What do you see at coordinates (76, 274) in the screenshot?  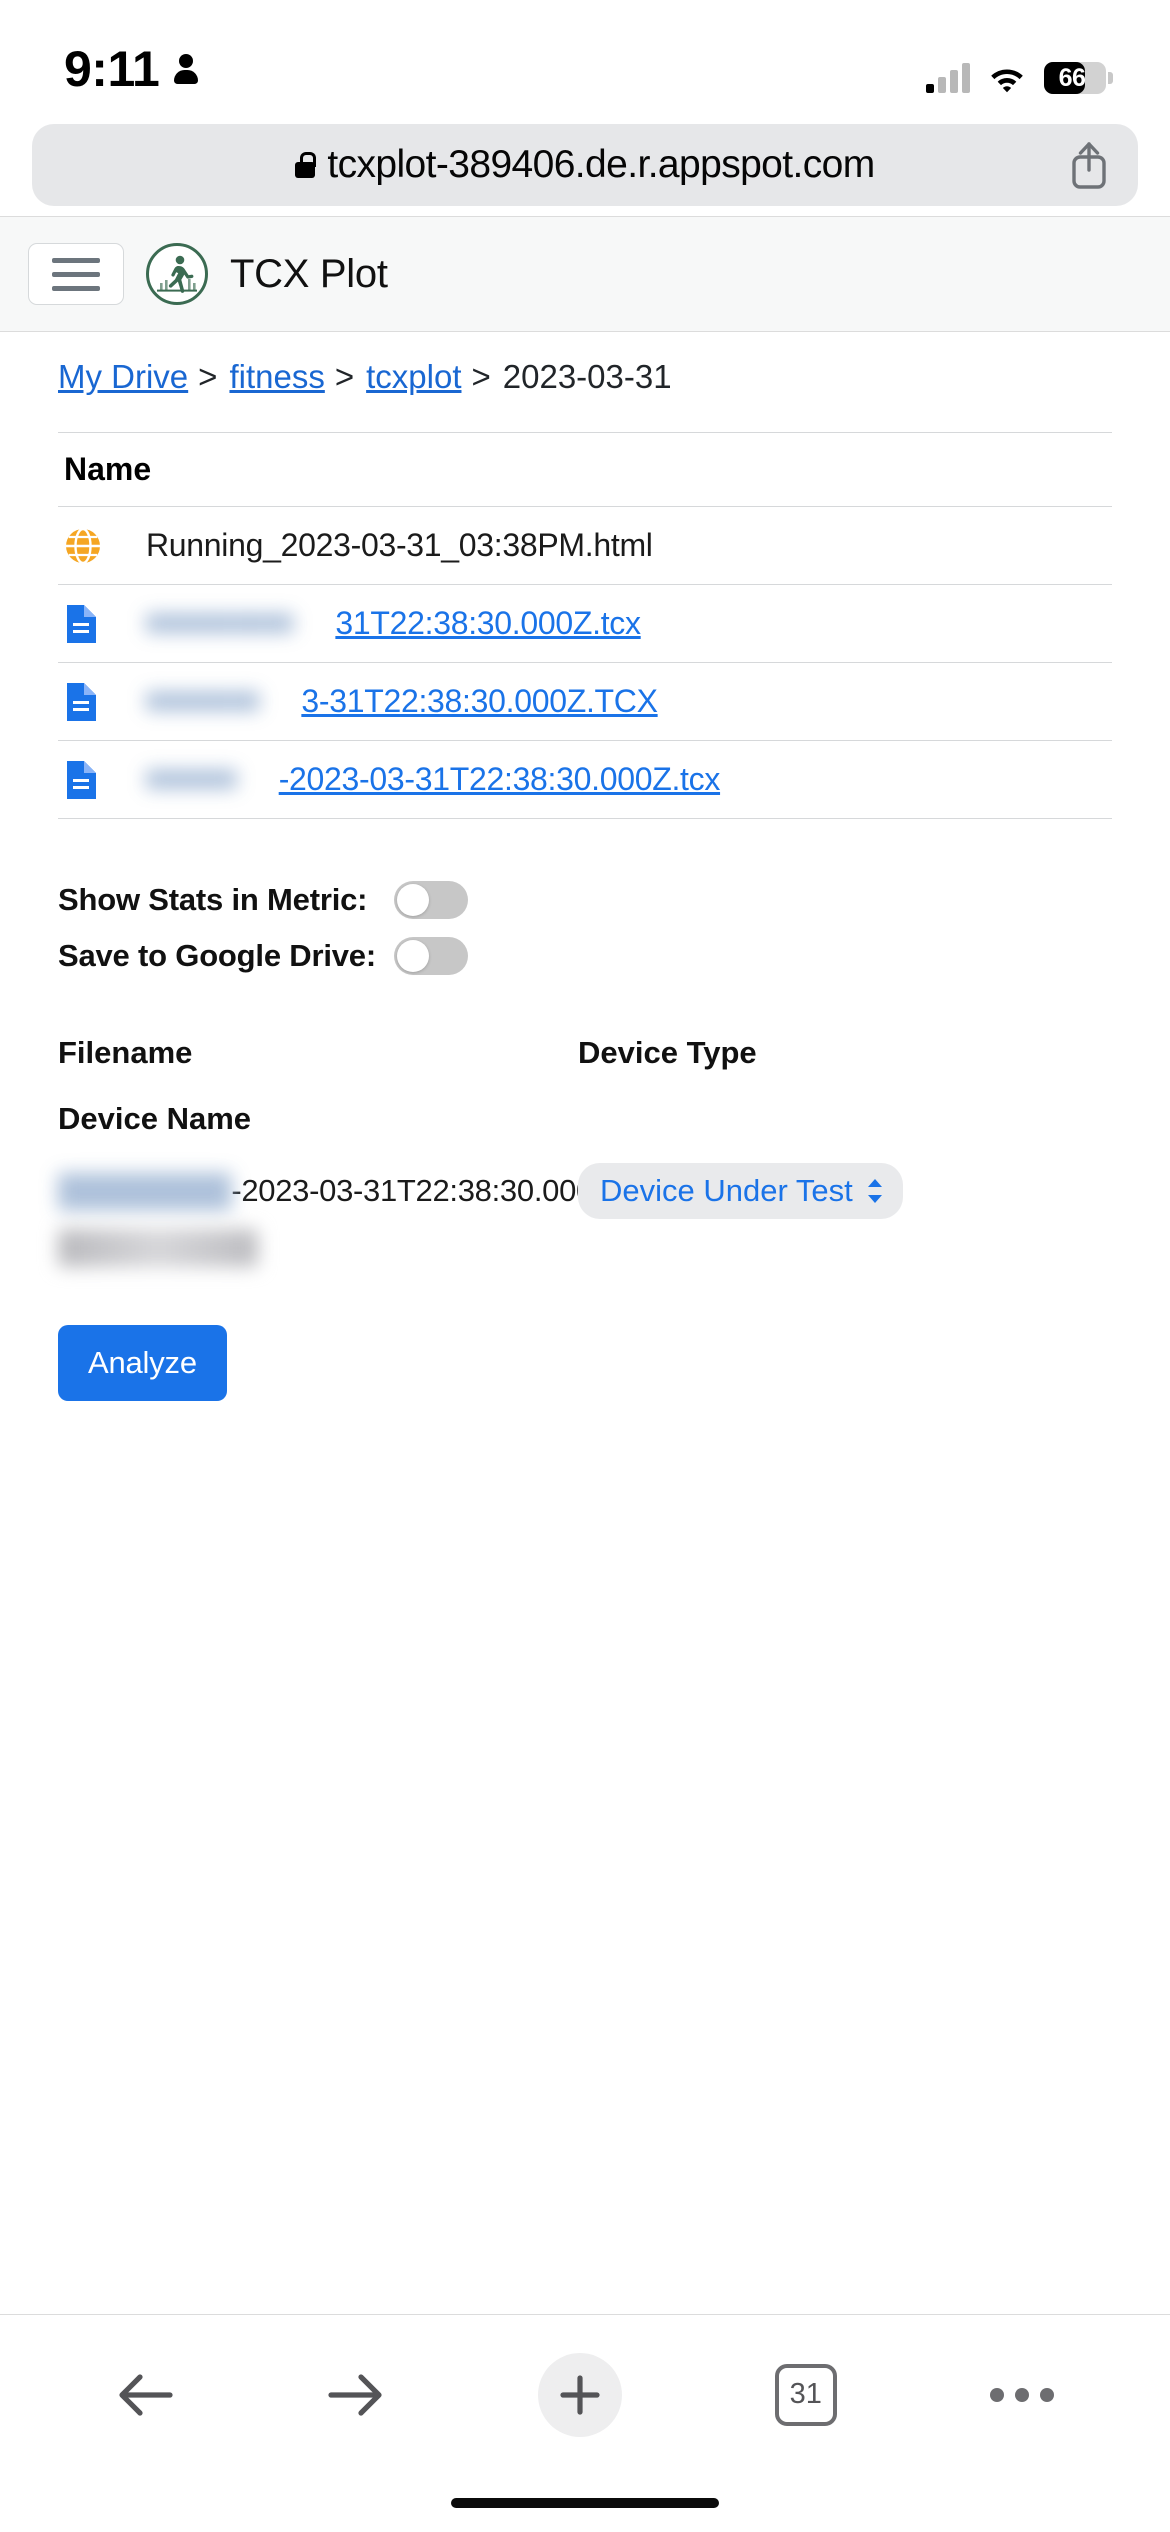 I see `hamburger-menu-icon` at bounding box center [76, 274].